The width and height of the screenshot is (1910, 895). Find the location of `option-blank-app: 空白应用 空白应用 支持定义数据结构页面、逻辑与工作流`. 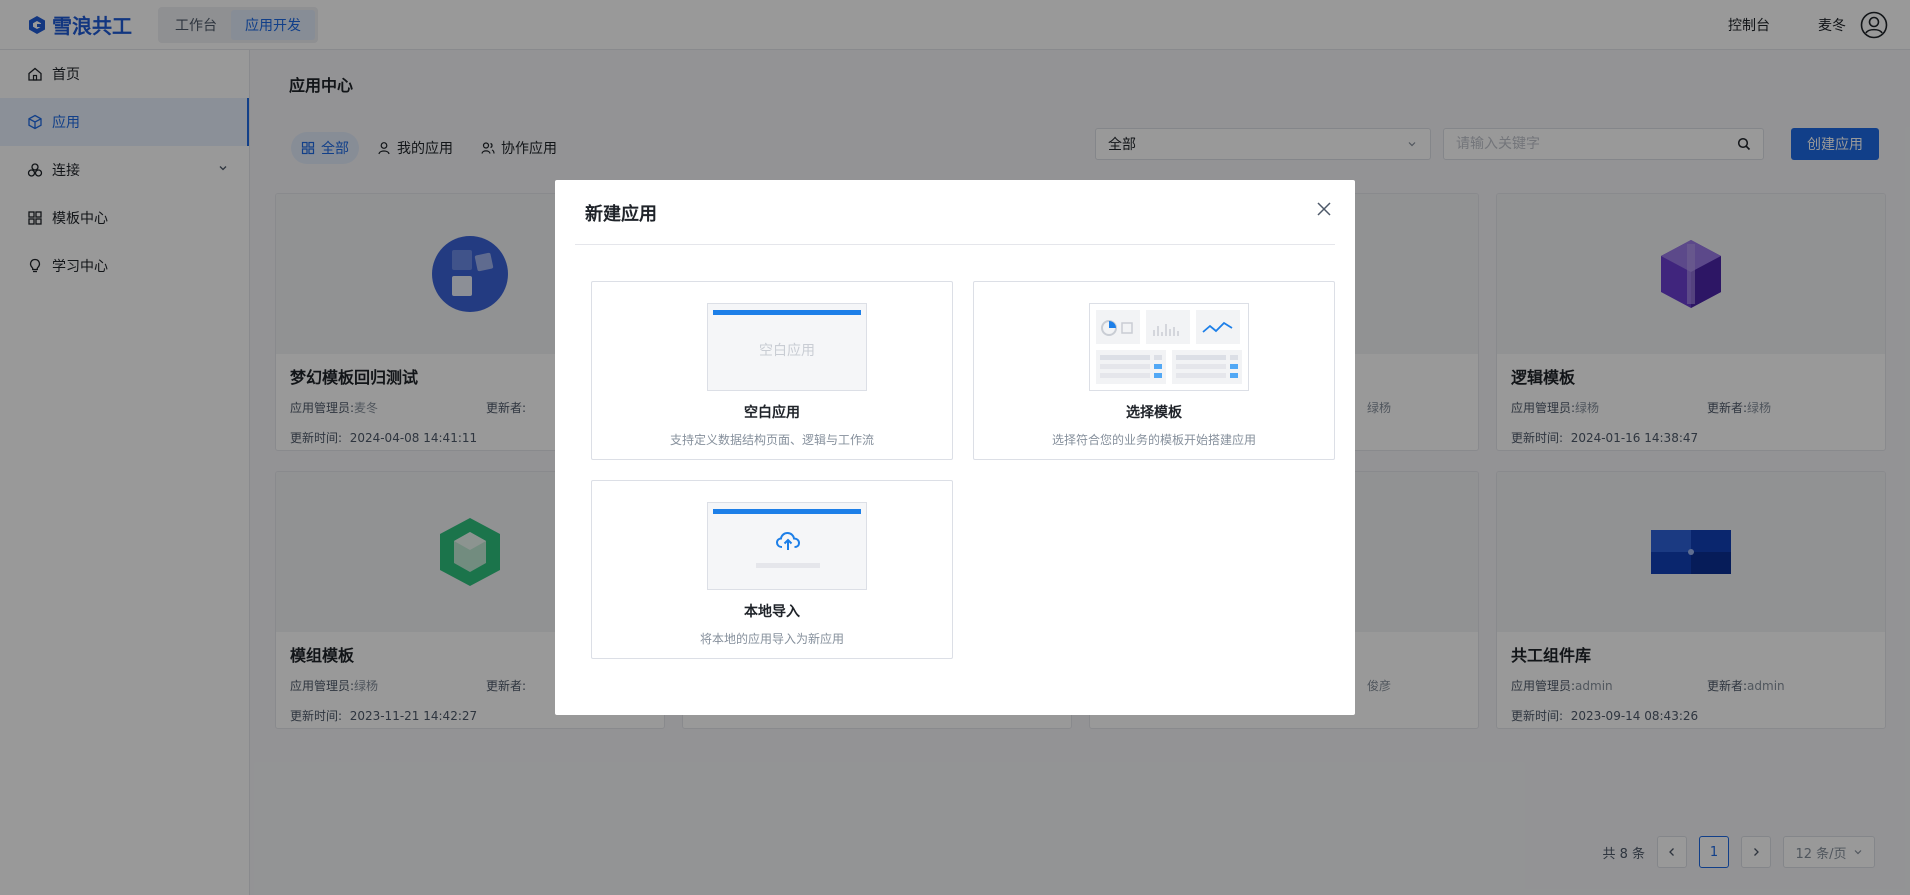

option-blank-app: 空白应用 空白应用 支持定义数据结构页面、逻辑与工作流 is located at coordinates (772, 370).